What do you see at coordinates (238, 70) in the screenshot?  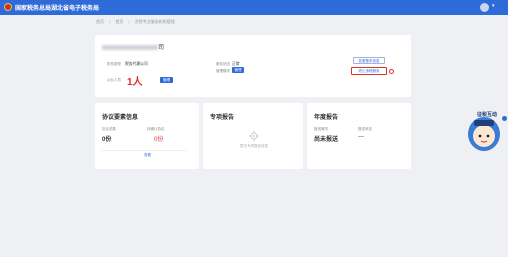 I see `manage-status-button: 管理` at bounding box center [238, 70].